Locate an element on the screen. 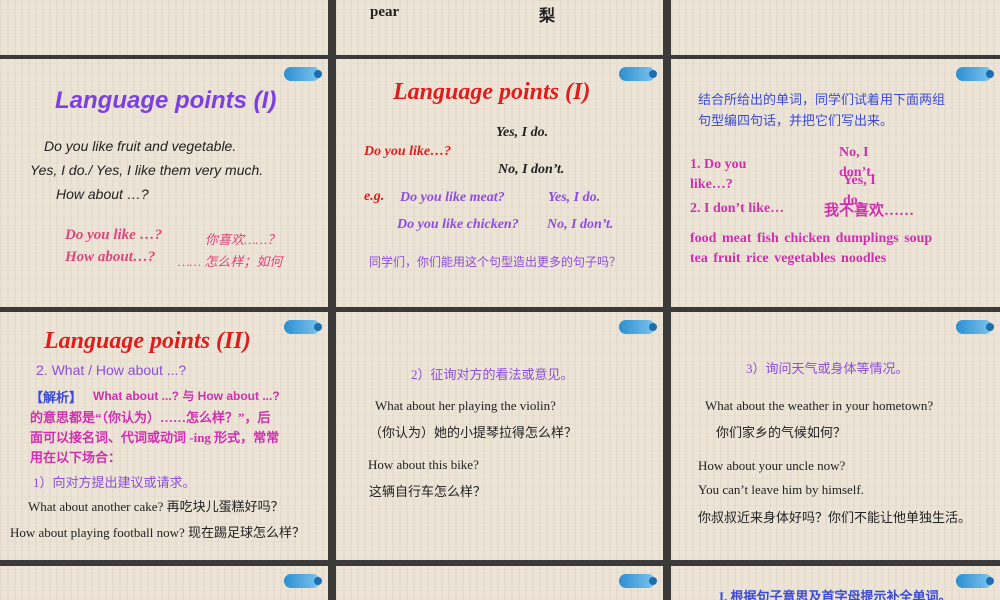 This screenshot has width=1000, height=600. vocab-meaning: 梨 is located at coordinates (547, 16).